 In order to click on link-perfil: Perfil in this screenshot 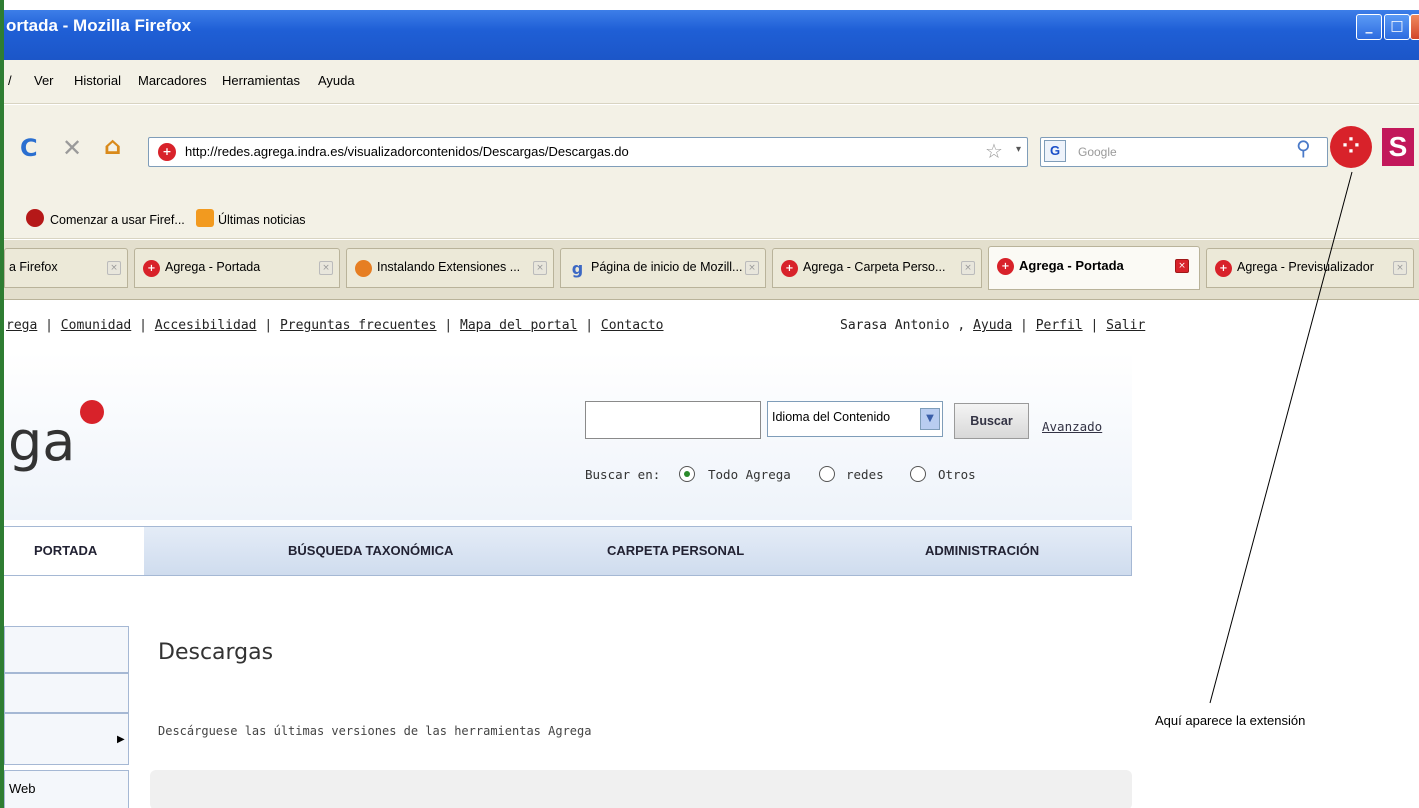, I will do `click(1059, 325)`.